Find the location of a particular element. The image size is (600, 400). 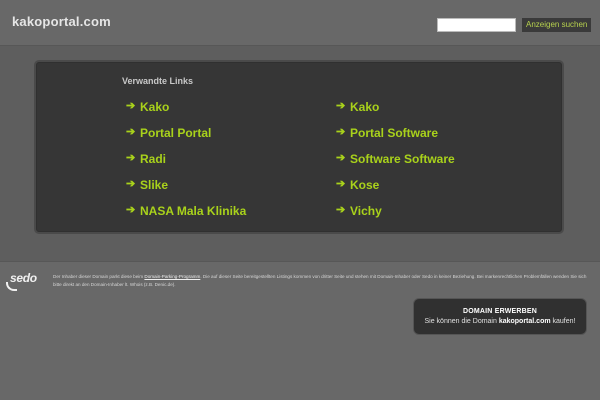

buy-text-before: Sie können die Domain is located at coordinates (461, 321).